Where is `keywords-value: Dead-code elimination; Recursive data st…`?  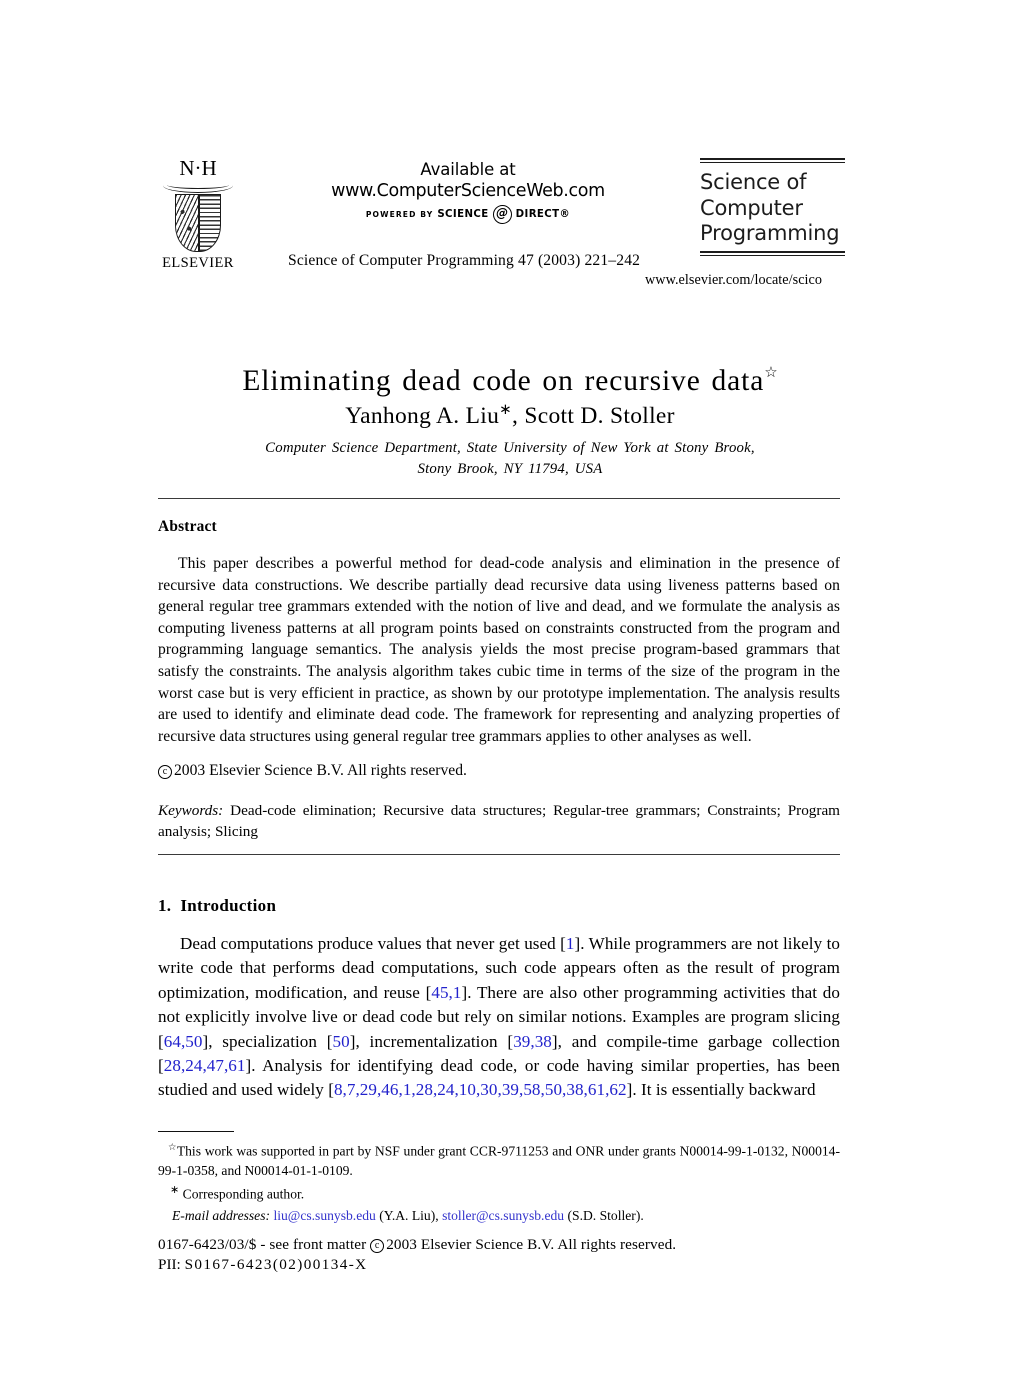 keywords-value: Dead-code elimination; Recursive data st… is located at coordinates (499, 821).